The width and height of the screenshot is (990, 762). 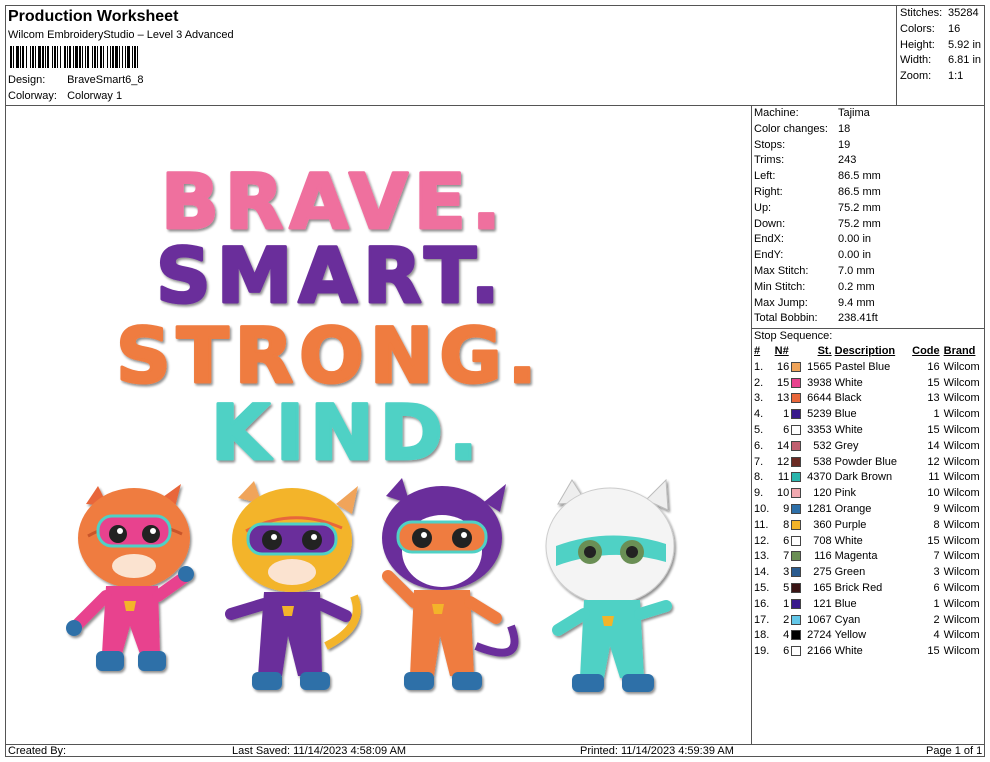 What do you see at coordinates (868, 319) in the screenshot?
I see `machine-row: Total Bobbin: 238.41ft` at bounding box center [868, 319].